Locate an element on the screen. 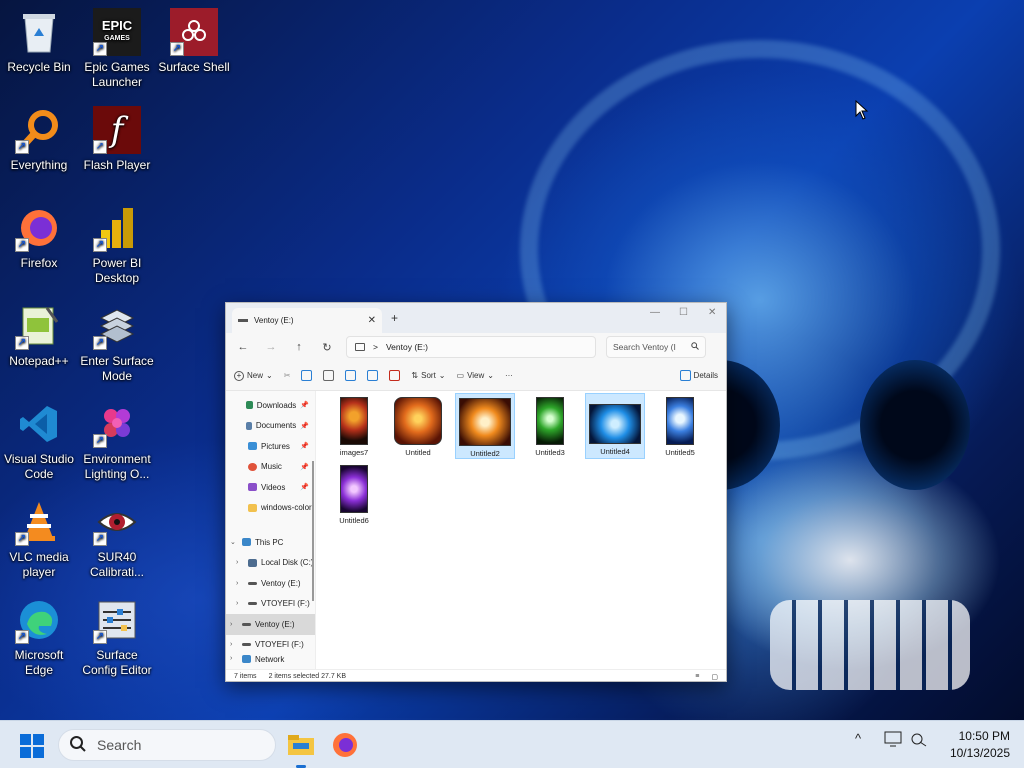 The width and height of the screenshot is (1024, 768). new-label: New is located at coordinates (255, 375).